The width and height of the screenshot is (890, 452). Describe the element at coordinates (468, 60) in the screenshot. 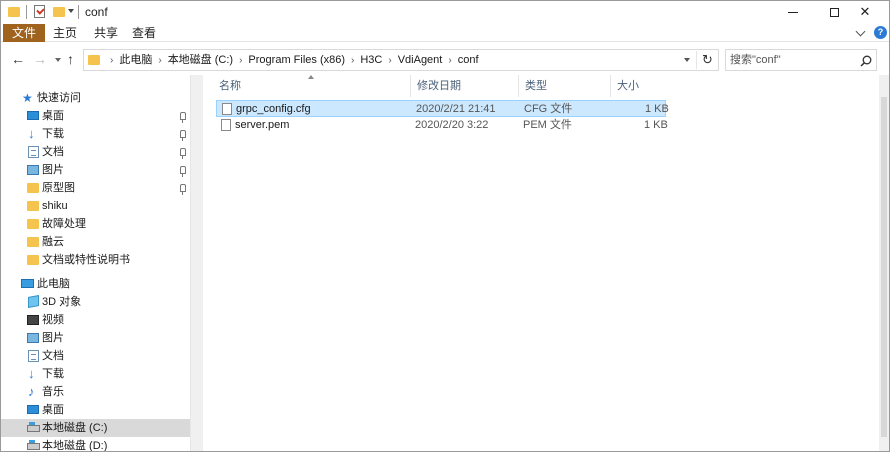

I see `breadcrumb-item: conf` at that location.